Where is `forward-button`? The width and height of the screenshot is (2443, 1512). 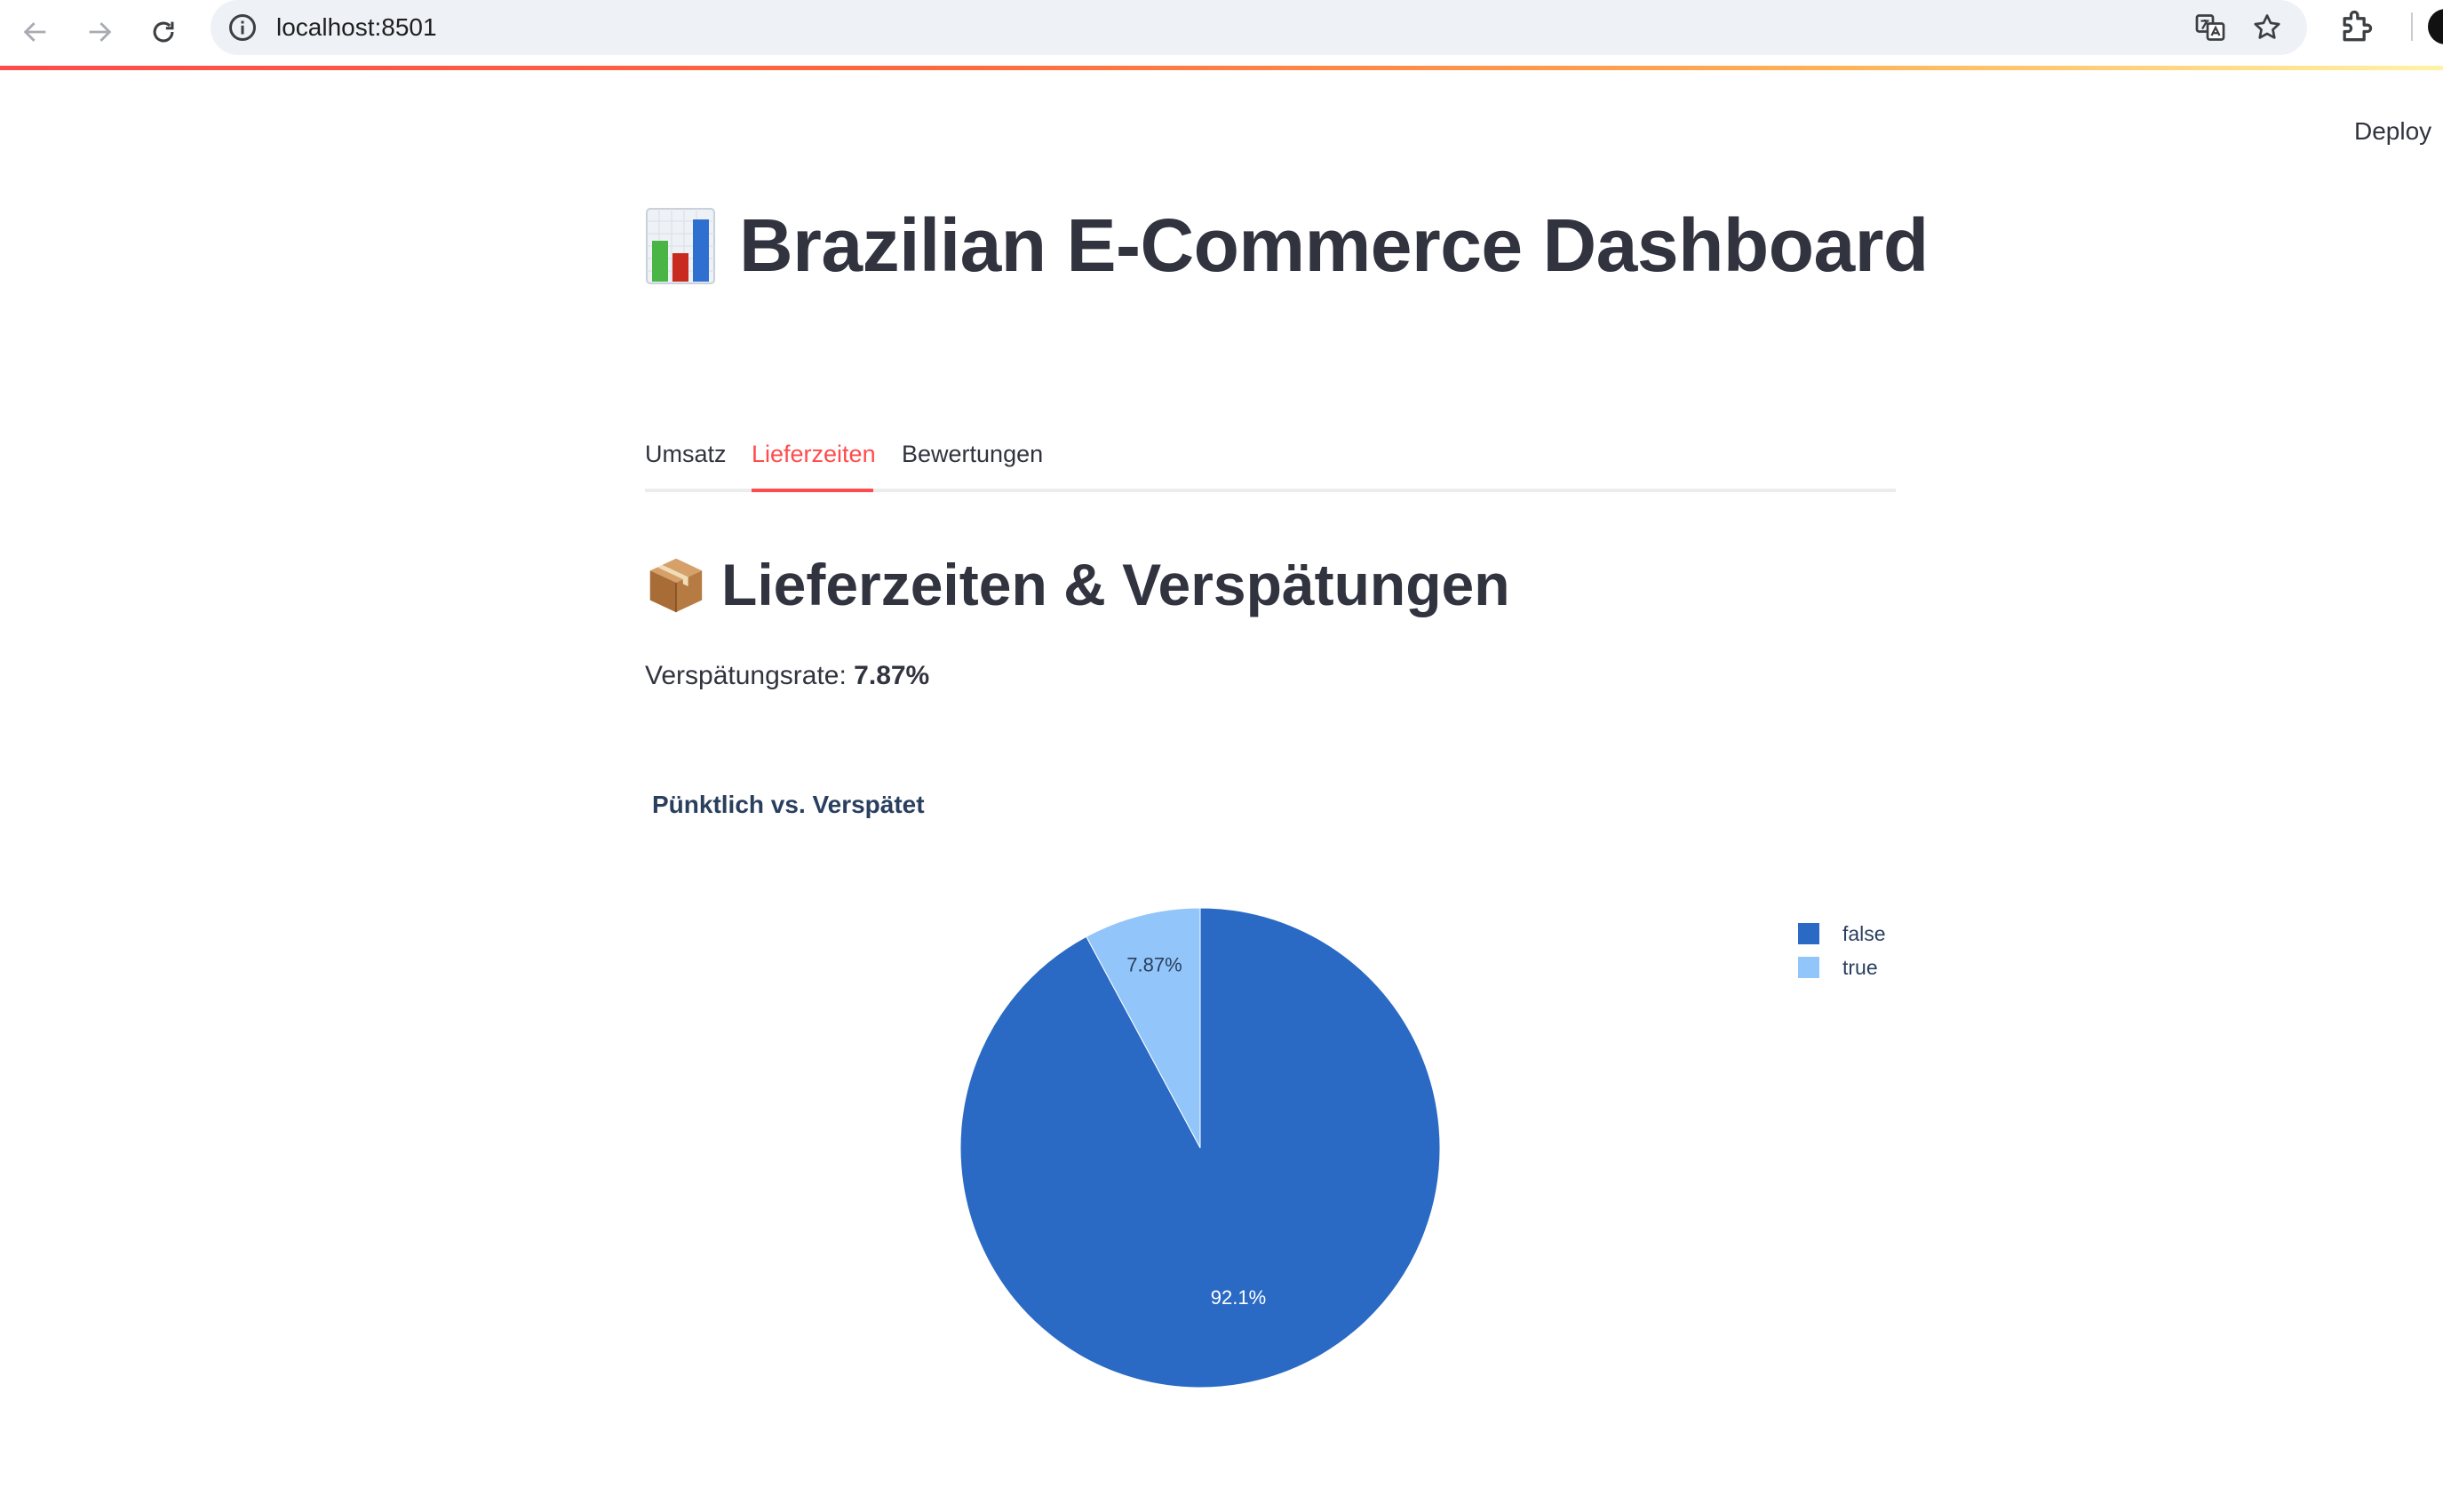 forward-button is located at coordinates (99, 32).